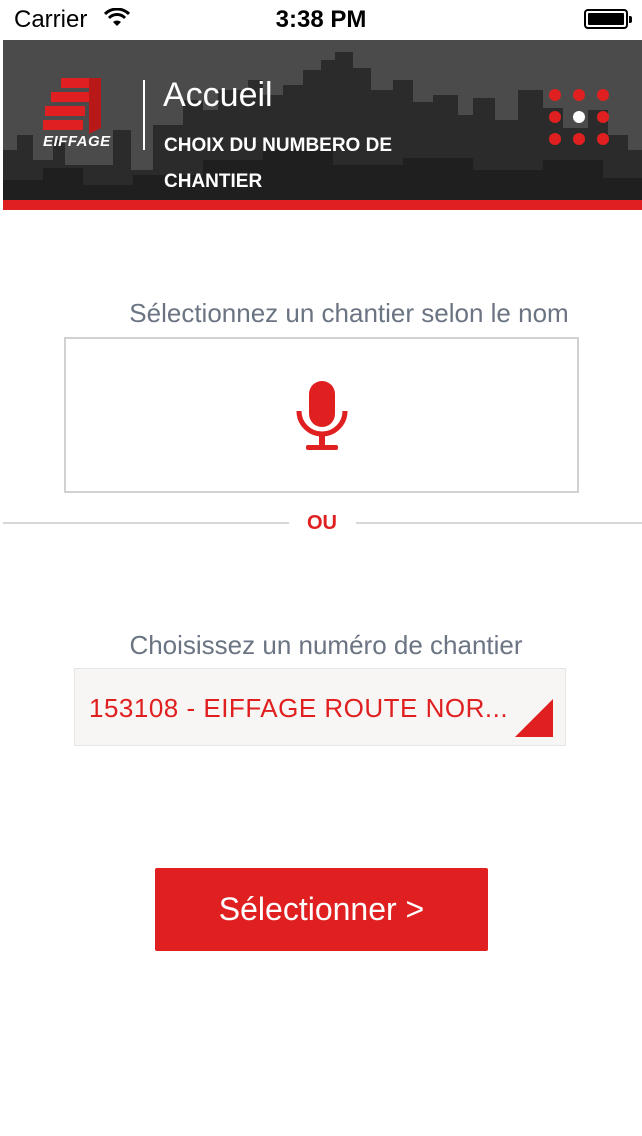  What do you see at coordinates (146, 523) in the screenshot?
I see `separator-line-left` at bounding box center [146, 523].